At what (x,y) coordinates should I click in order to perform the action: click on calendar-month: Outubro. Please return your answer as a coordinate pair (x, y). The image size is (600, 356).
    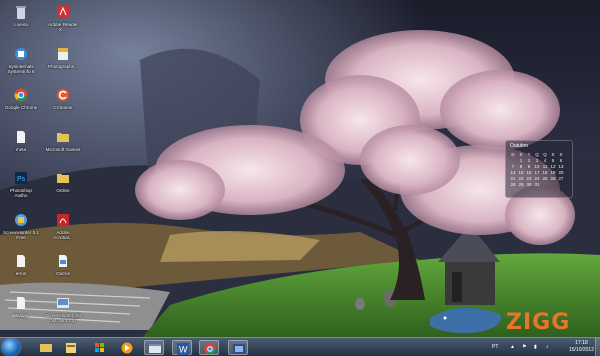
    Looking at the image, I should click on (519, 146).